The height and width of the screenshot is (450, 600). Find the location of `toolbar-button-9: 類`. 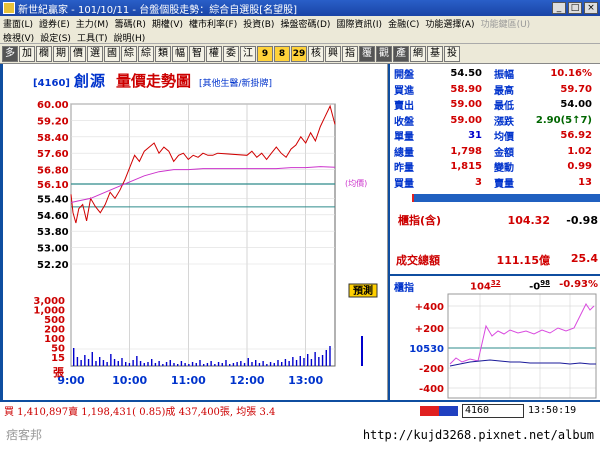

toolbar-button-9: 類 is located at coordinates (163, 53).